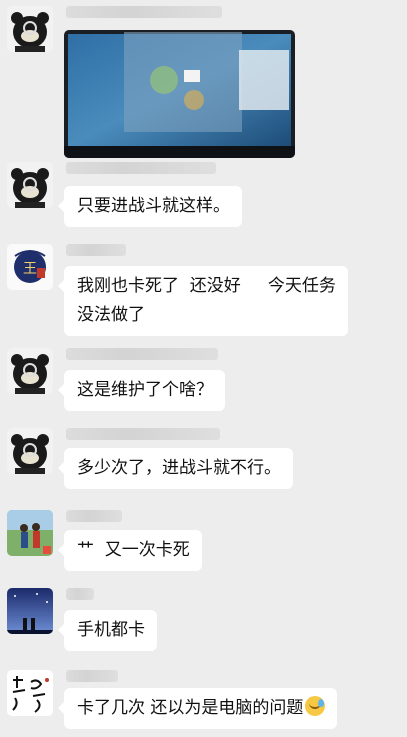 This screenshot has width=407, height=737. I want to click on message-bubble: 这是维护了个啥？, so click(141, 390).